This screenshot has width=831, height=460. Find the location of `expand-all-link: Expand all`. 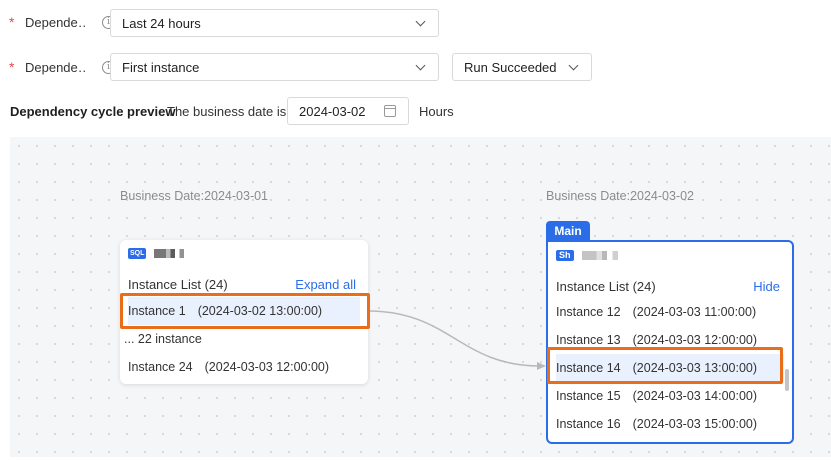

expand-all-link: Expand all is located at coordinates (325, 284).